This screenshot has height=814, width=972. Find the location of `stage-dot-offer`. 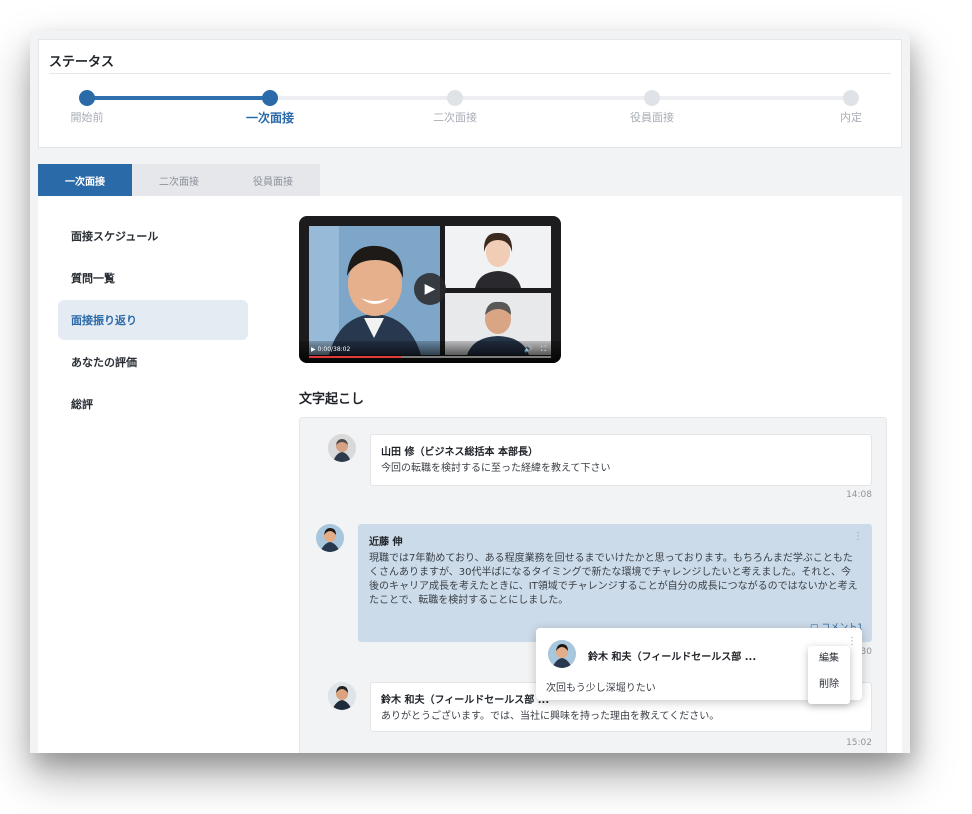

stage-dot-offer is located at coordinates (851, 98).